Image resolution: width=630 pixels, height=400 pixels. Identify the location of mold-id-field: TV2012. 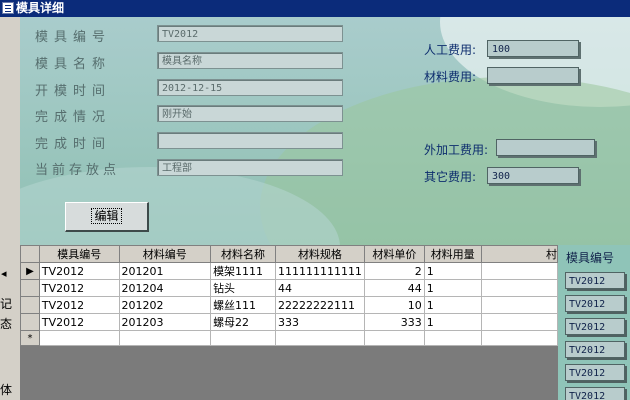
(250, 33).